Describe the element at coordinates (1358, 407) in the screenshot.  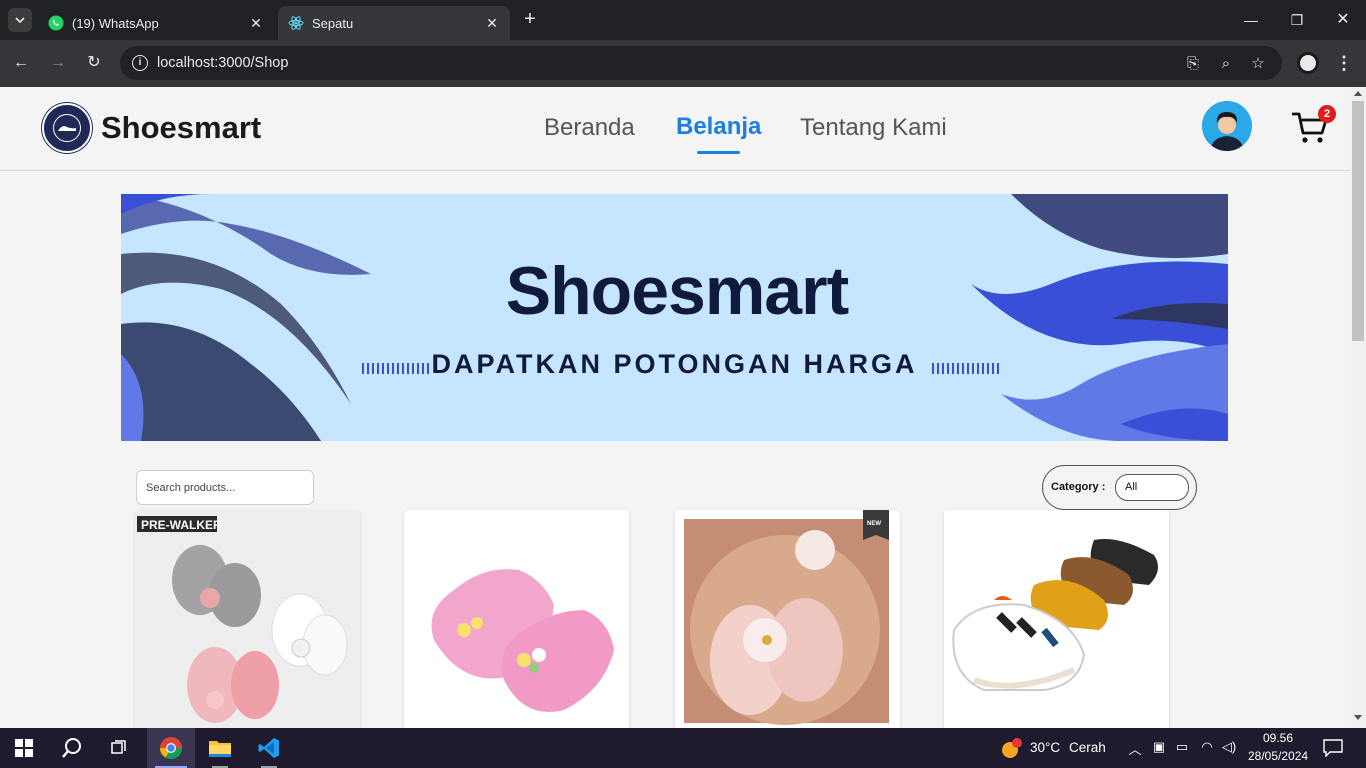
I see `page-scrollbar` at that location.